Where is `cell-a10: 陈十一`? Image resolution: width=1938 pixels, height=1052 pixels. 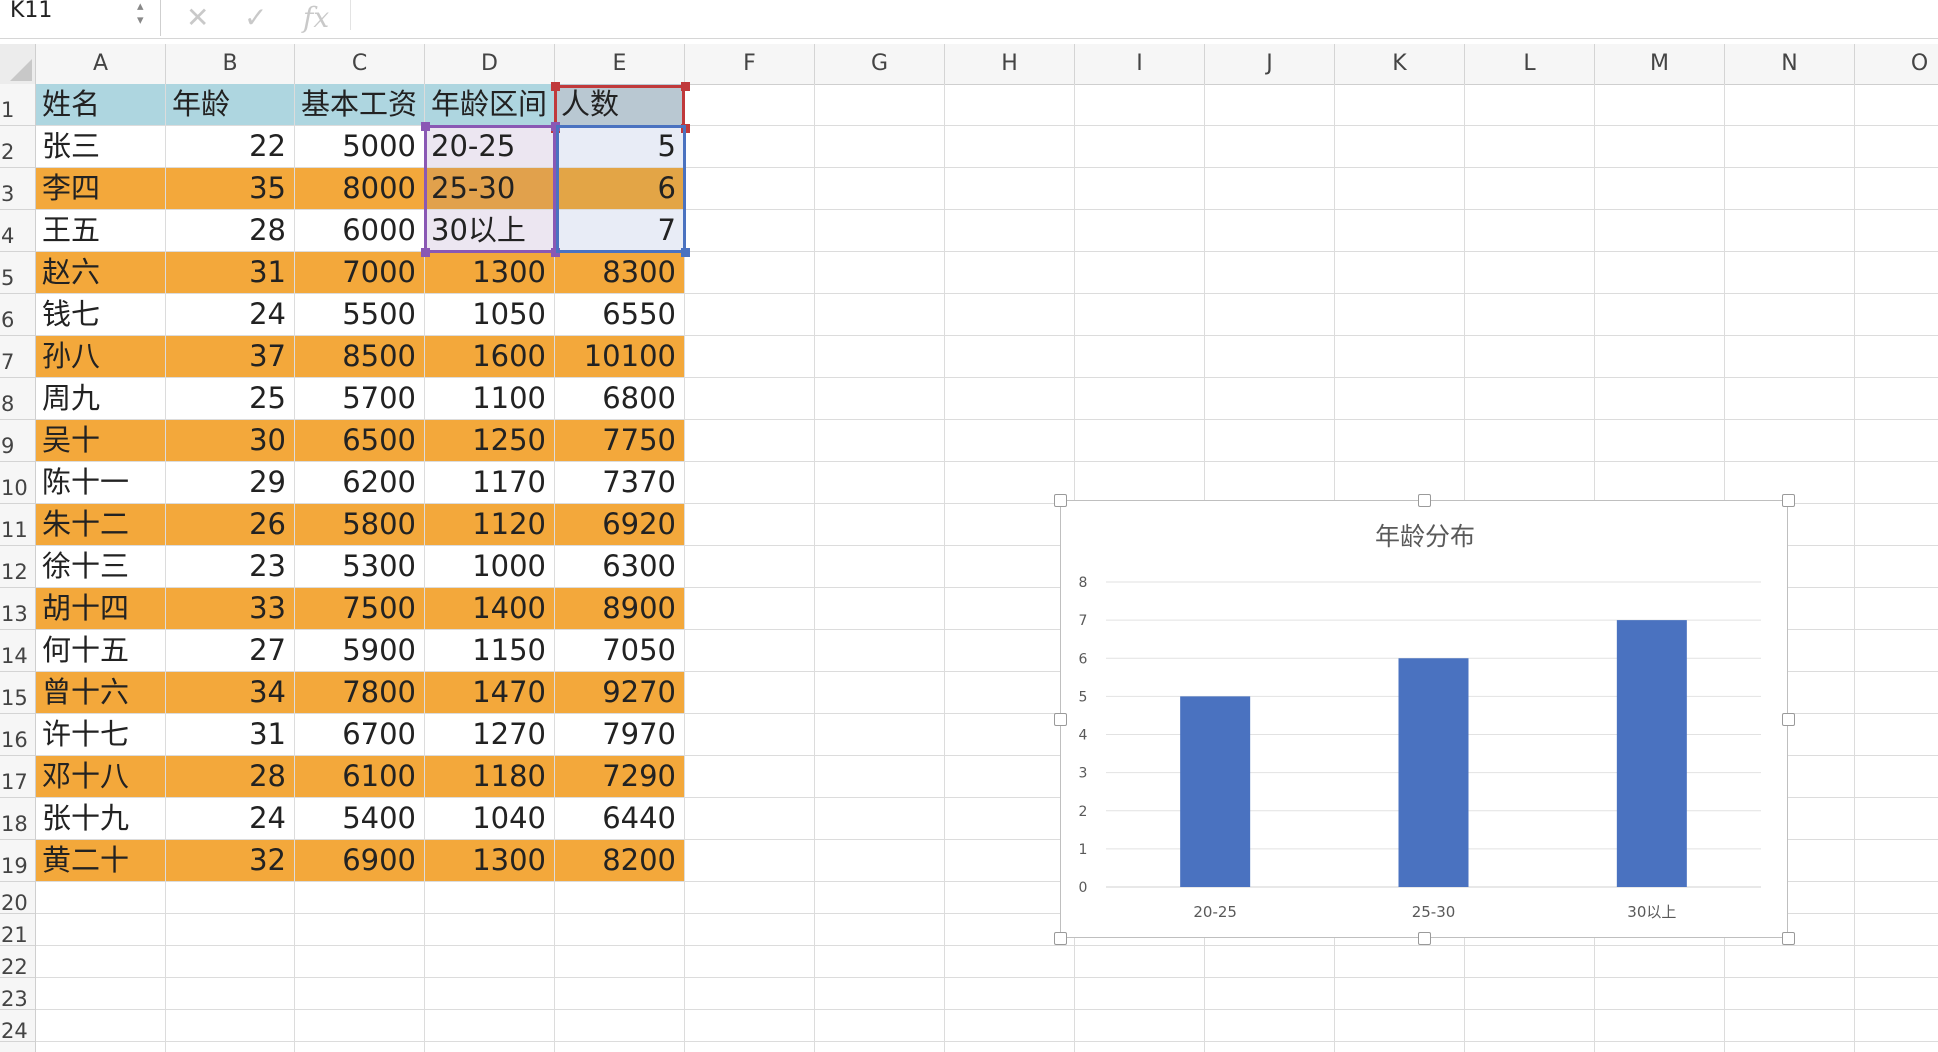
cell-a10: 陈十一 is located at coordinates (100, 482).